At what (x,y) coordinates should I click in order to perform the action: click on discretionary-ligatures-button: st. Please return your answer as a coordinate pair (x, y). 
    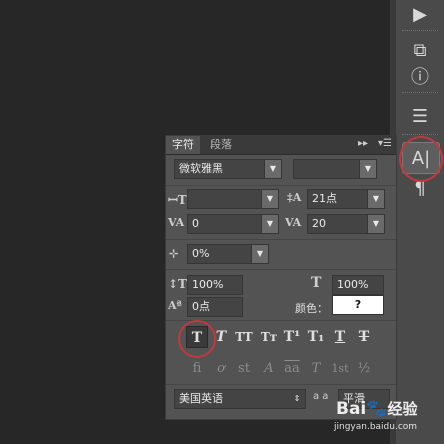
    Looking at the image, I should click on (244, 369).